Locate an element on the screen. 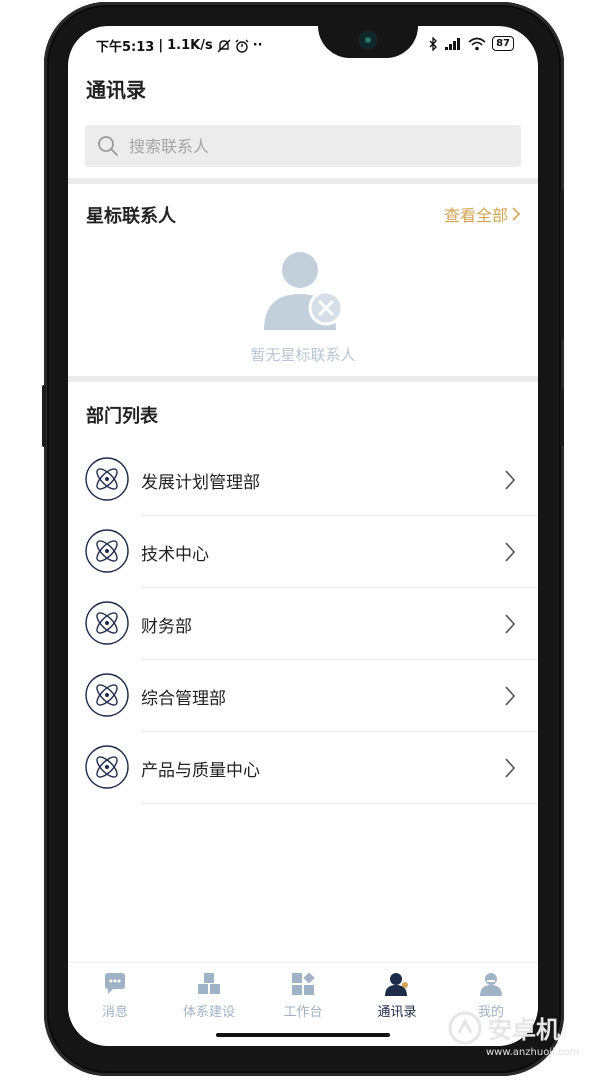 The height and width of the screenshot is (1080, 607). department-row: 技术中心 is located at coordinates (303, 552).